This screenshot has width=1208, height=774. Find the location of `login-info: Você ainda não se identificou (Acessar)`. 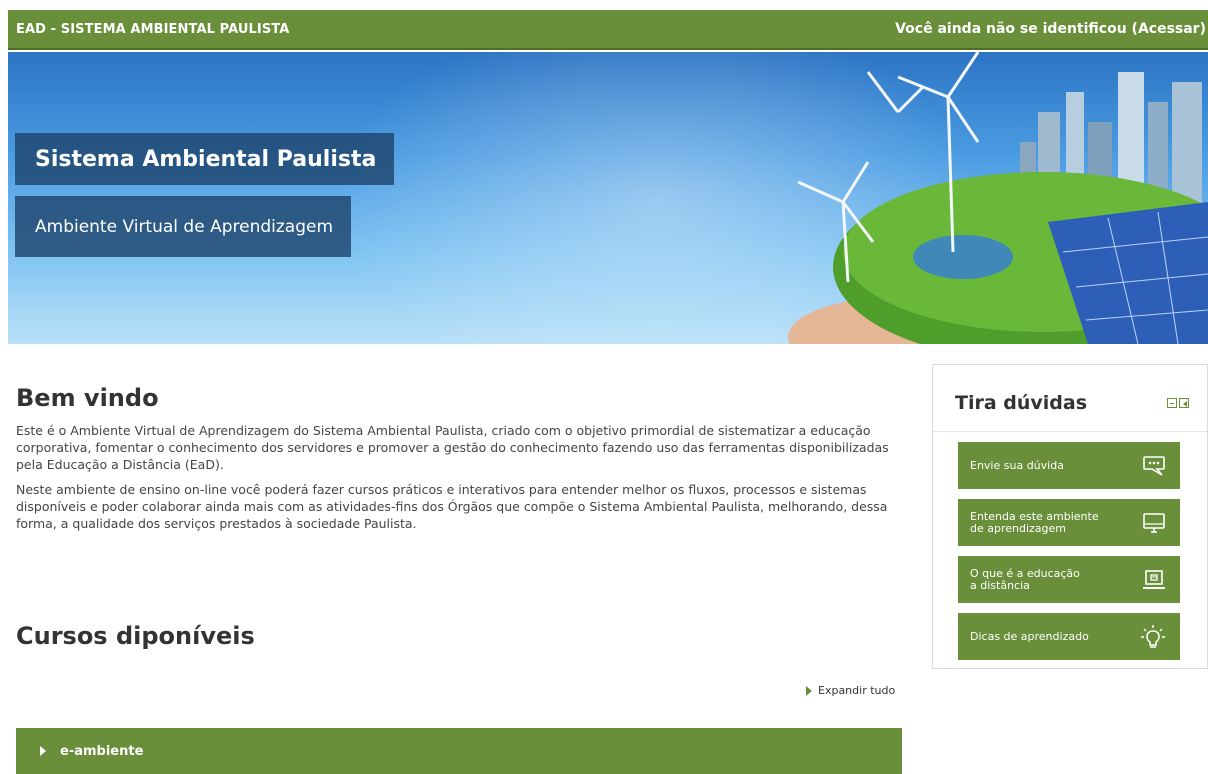

login-info: Você ainda não se identificou (Acessar) is located at coordinates (1051, 29).